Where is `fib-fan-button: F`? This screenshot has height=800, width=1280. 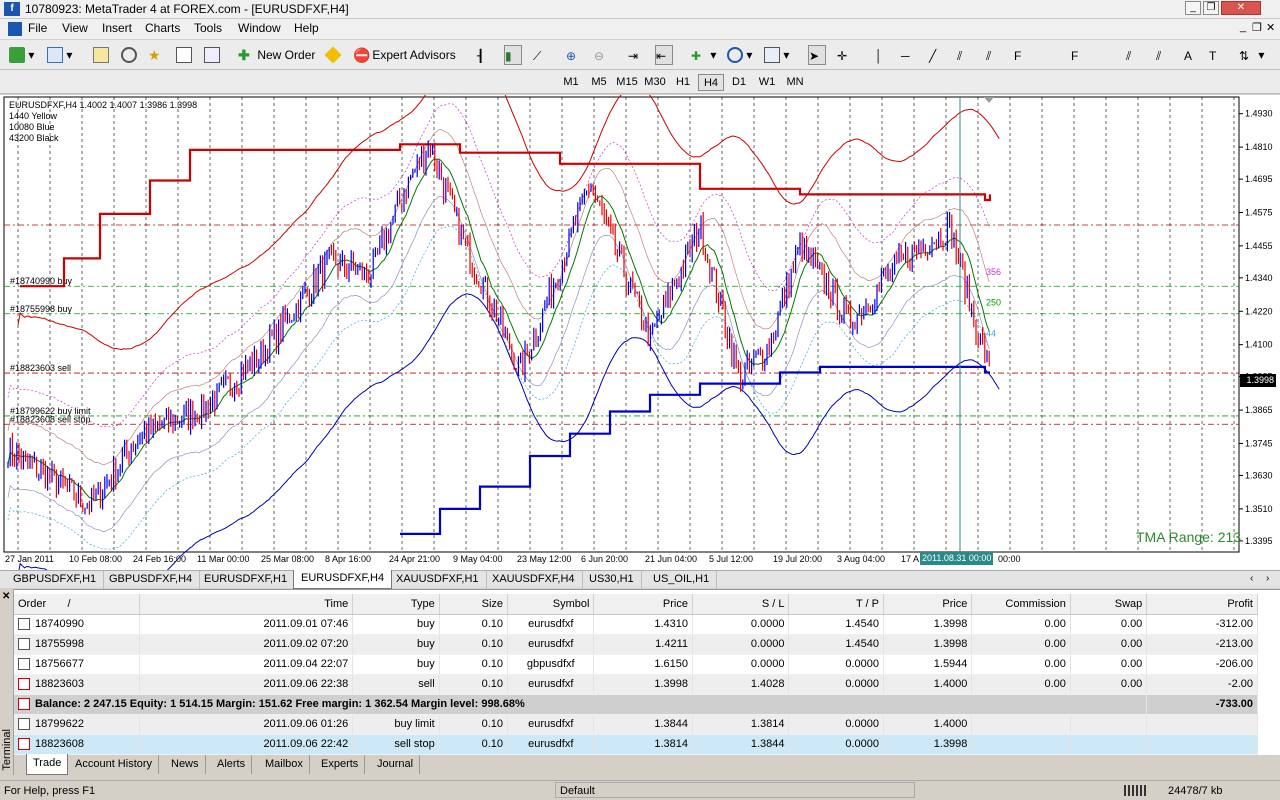
fib-fan-button: F is located at coordinates (1079, 55).